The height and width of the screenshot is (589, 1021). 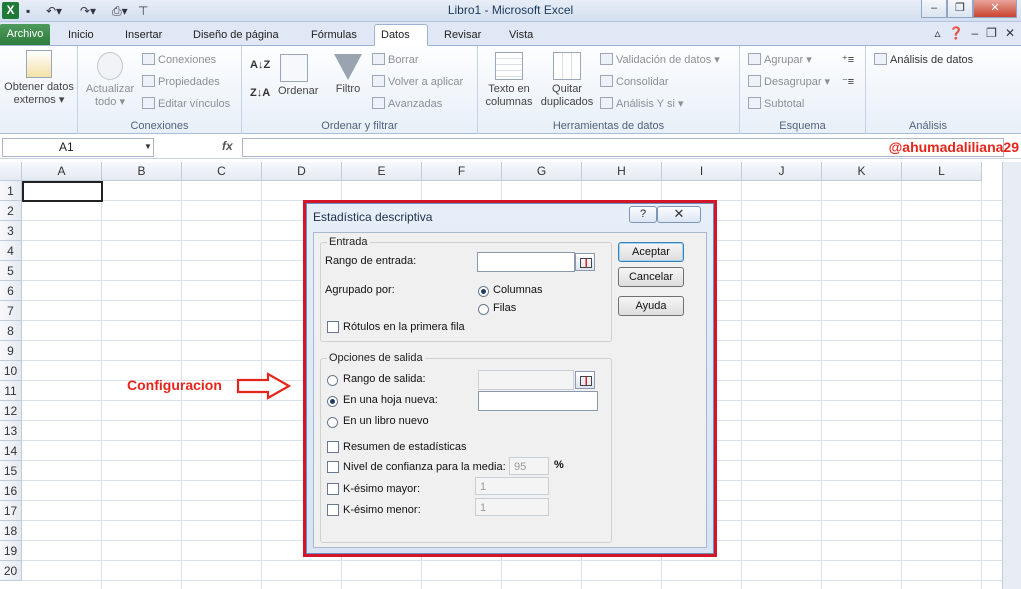 What do you see at coordinates (332, 401) in the screenshot?
I see `new-sheet-radio` at bounding box center [332, 401].